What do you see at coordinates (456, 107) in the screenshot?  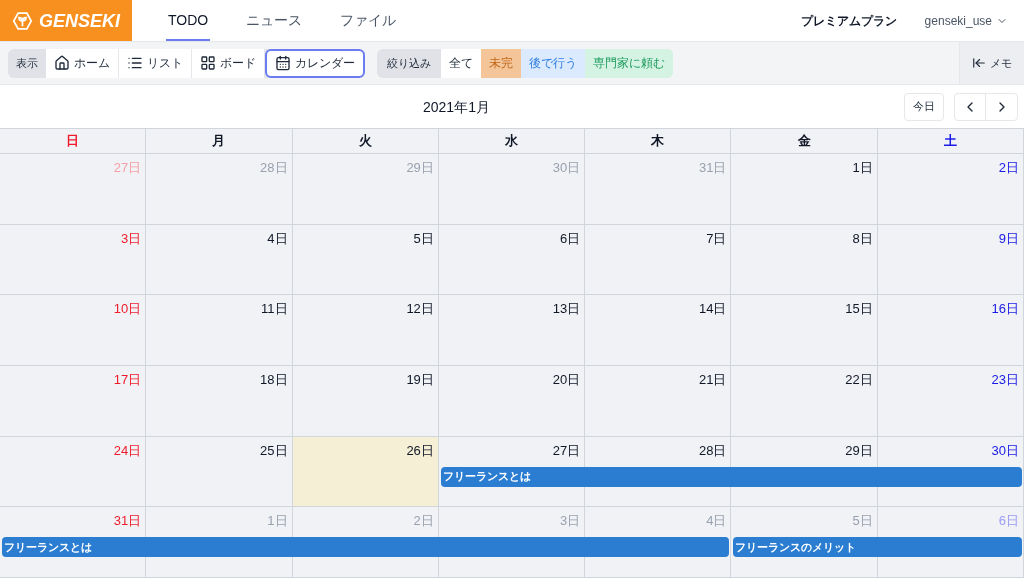 I see `month-title: 2021年1月` at bounding box center [456, 107].